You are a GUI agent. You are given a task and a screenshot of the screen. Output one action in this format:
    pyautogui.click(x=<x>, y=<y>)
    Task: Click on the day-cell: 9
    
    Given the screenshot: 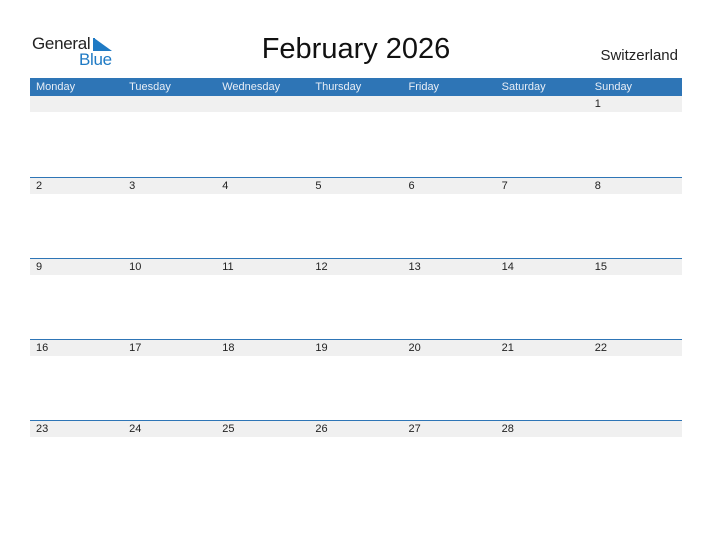 What is the action you would take?
    pyautogui.click(x=76, y=267)
    